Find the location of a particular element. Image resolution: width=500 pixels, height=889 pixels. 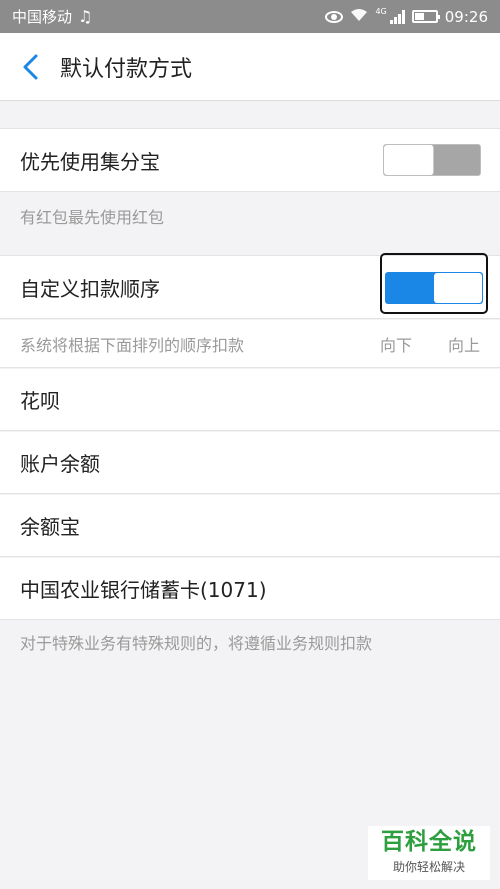

music-note-icon: ♫ is located at coordinates (85, 16).